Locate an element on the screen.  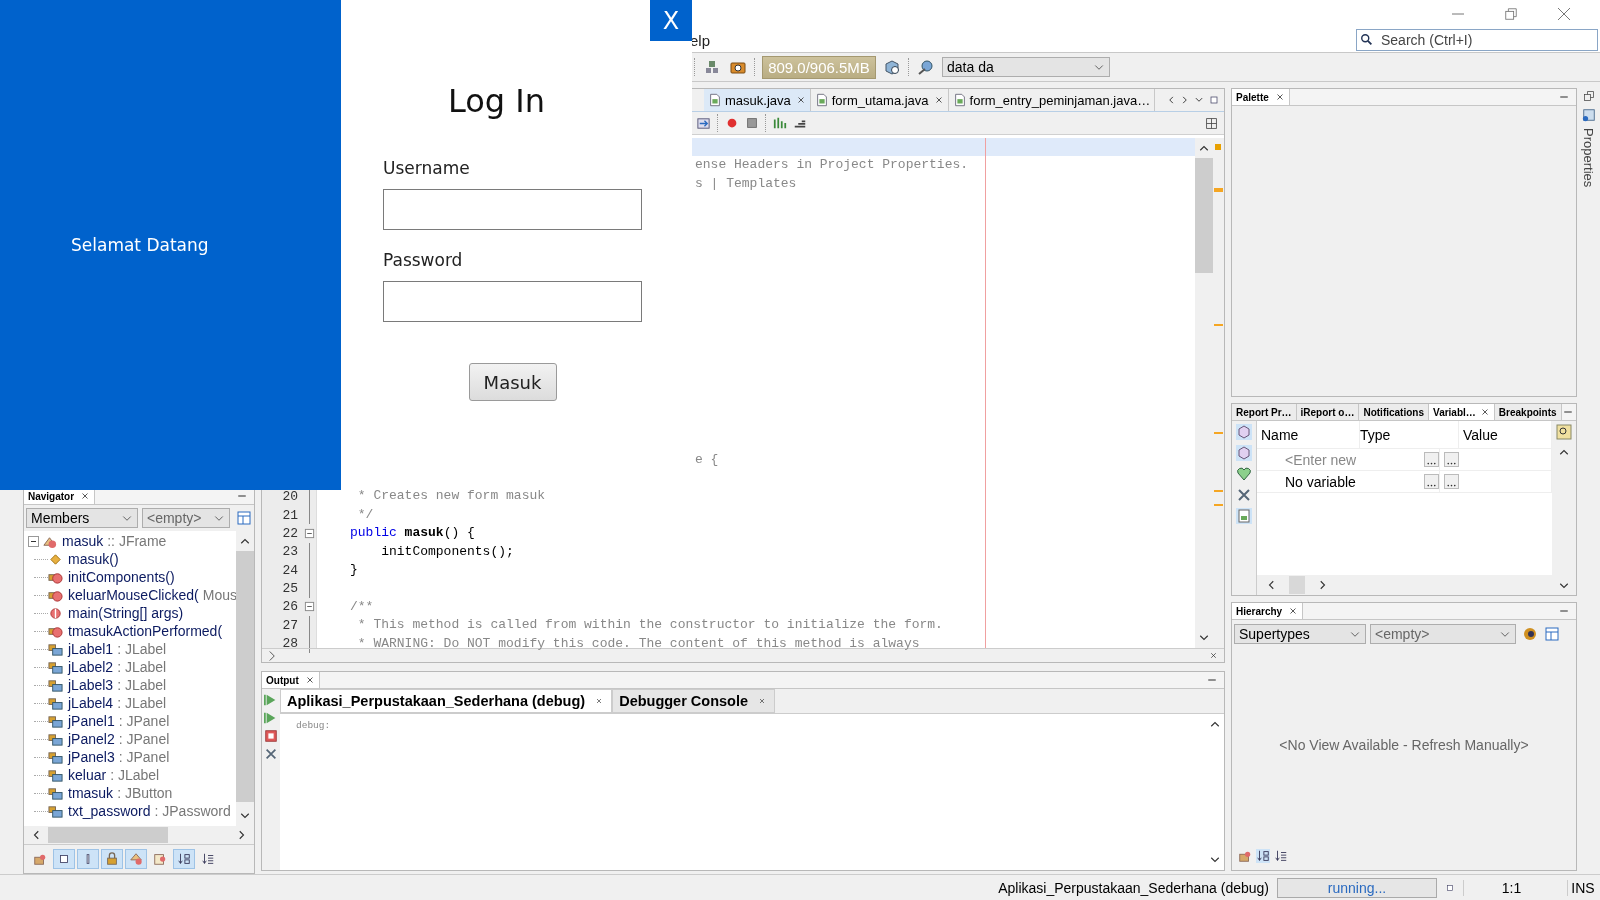
console-line: debug: is located at coordinates (313, 725).